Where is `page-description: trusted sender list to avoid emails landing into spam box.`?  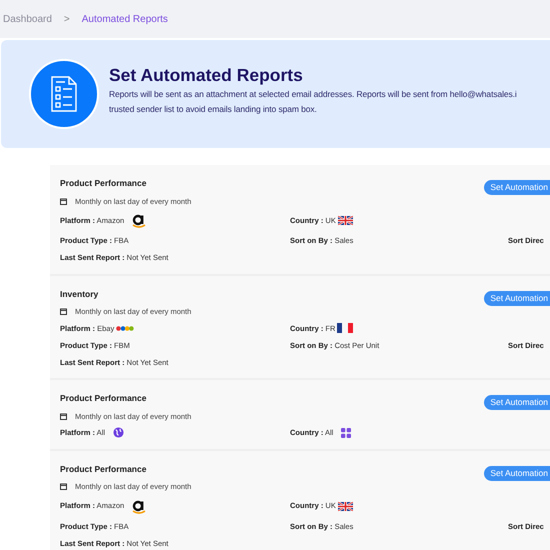 page-description: trusted sender list to avoid emails landing into spam box. is located at coordinates (213, 109).